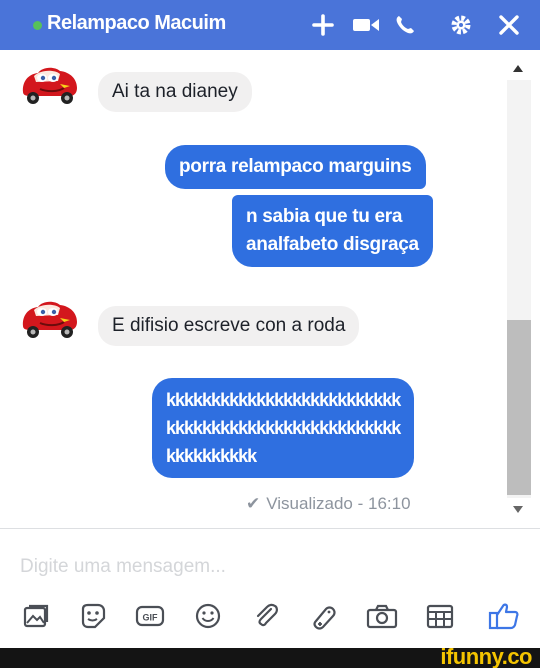 This screenshot has width=540, height=668. I want to click on game-icon, so click(324, 616).